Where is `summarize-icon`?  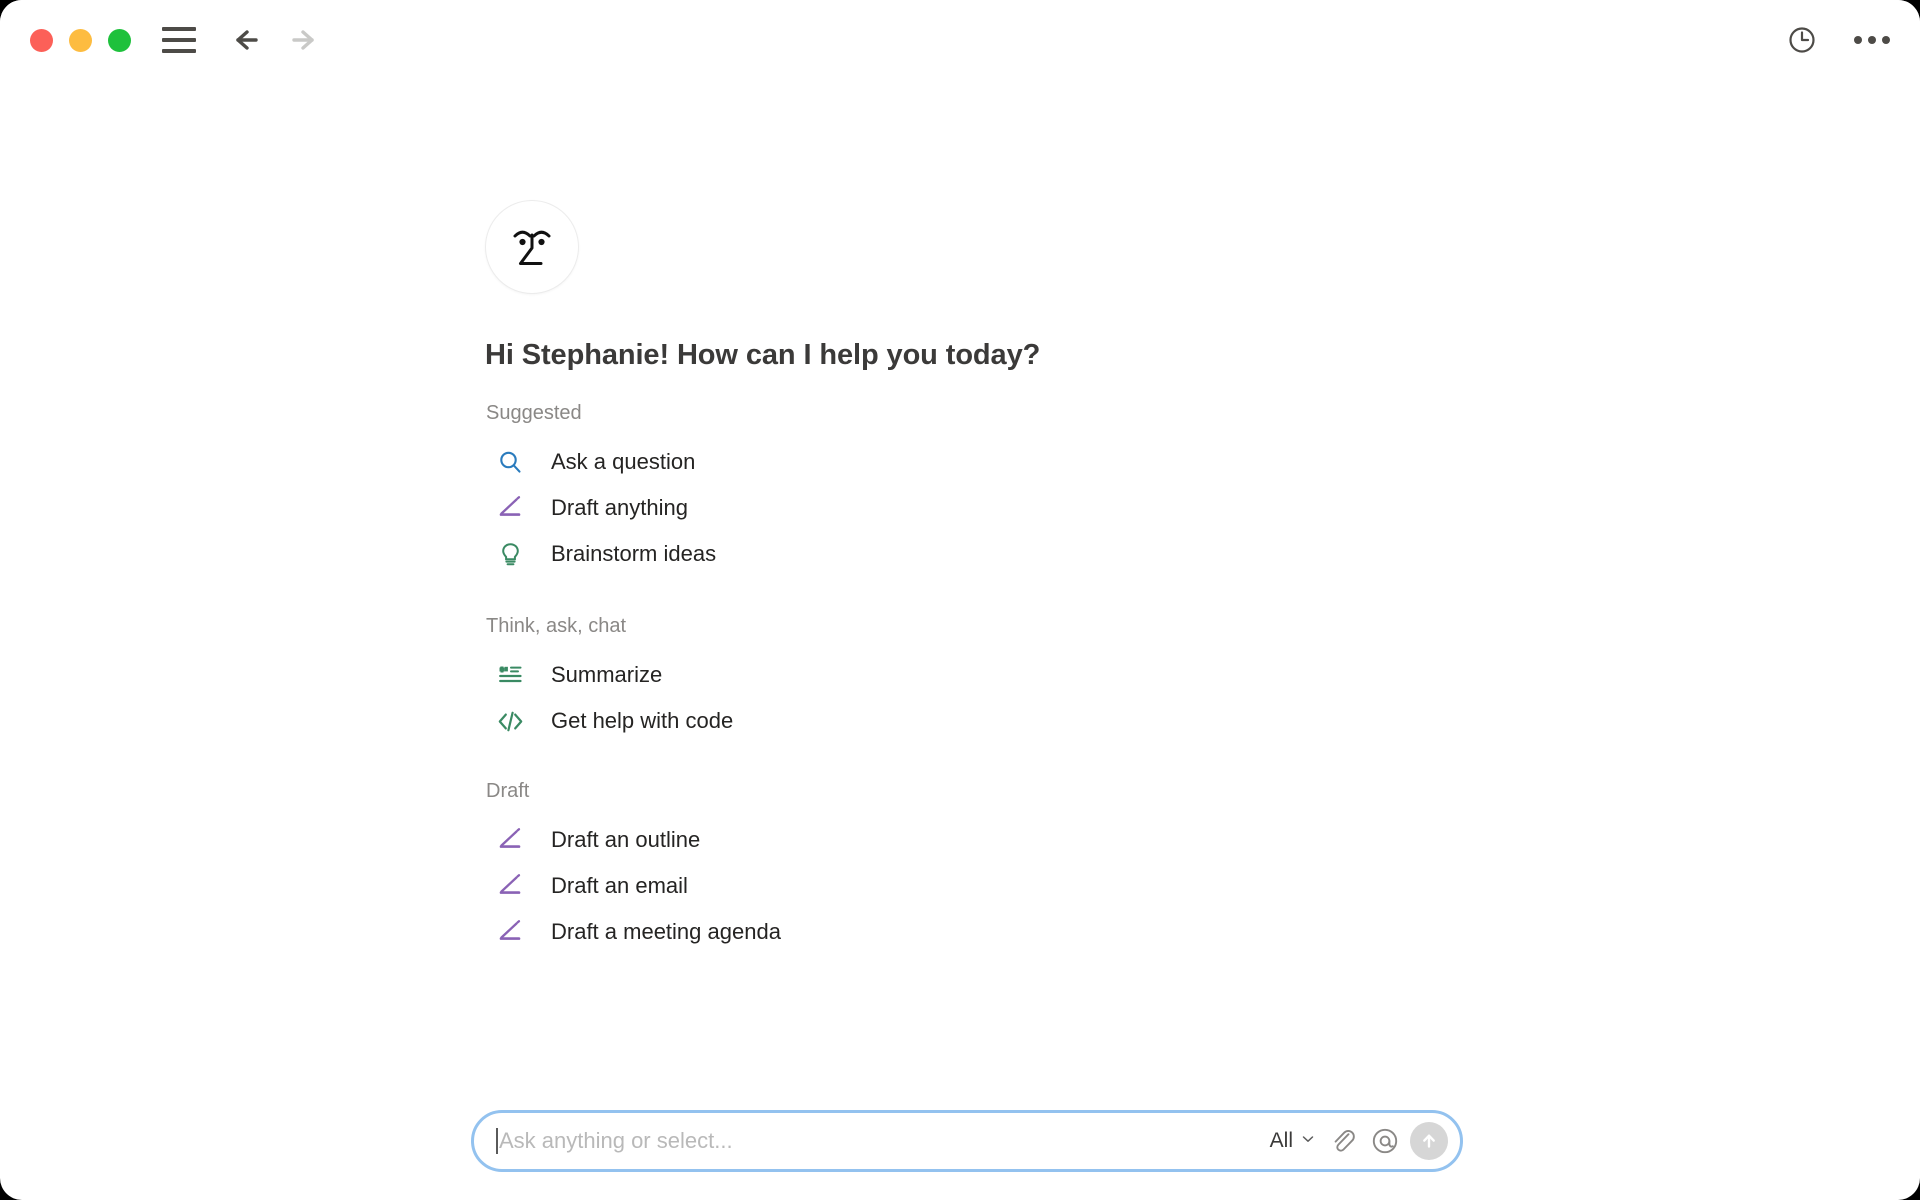
summarize-icon is located at coordinates (517, 675).